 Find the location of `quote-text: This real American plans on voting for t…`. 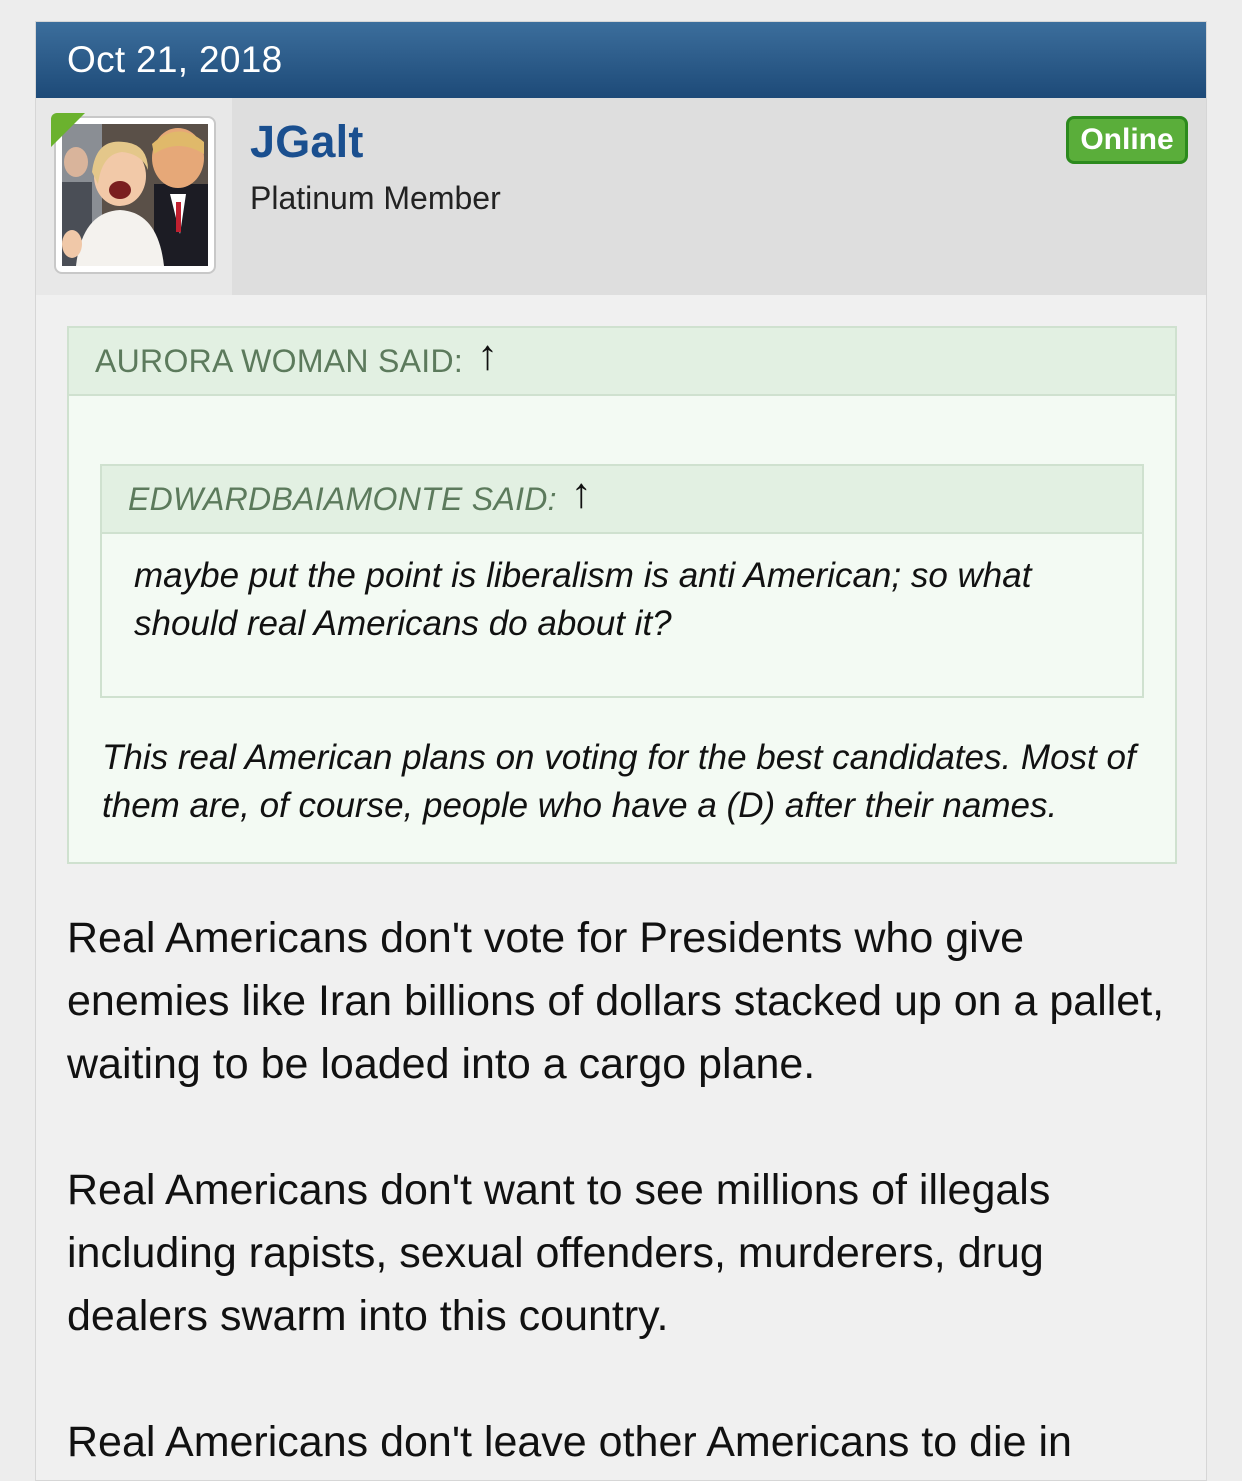

quote-text: This real American plans on voting for t… is located at coordinates (619, 781).